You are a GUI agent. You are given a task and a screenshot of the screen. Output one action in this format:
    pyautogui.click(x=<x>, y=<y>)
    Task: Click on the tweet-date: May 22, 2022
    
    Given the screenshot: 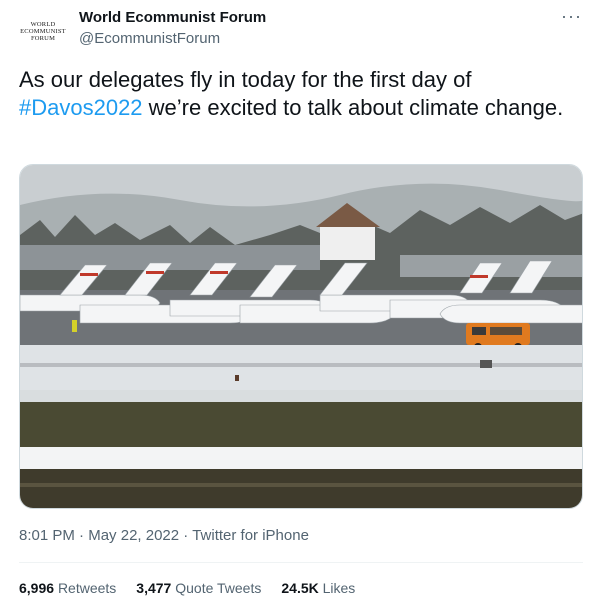 What is the action you would take?
    pyautogui.click(x=133, y=535)
    